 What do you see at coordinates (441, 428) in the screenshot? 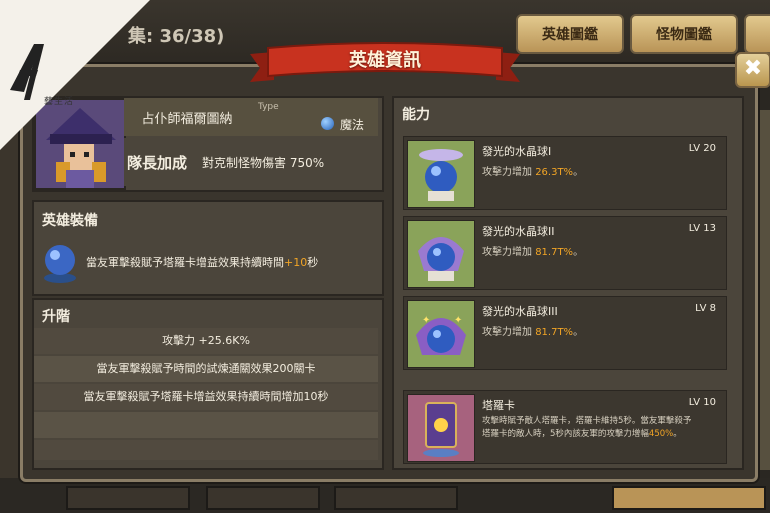
I see `tarot-card-icon` at bounding box center [441, 428].